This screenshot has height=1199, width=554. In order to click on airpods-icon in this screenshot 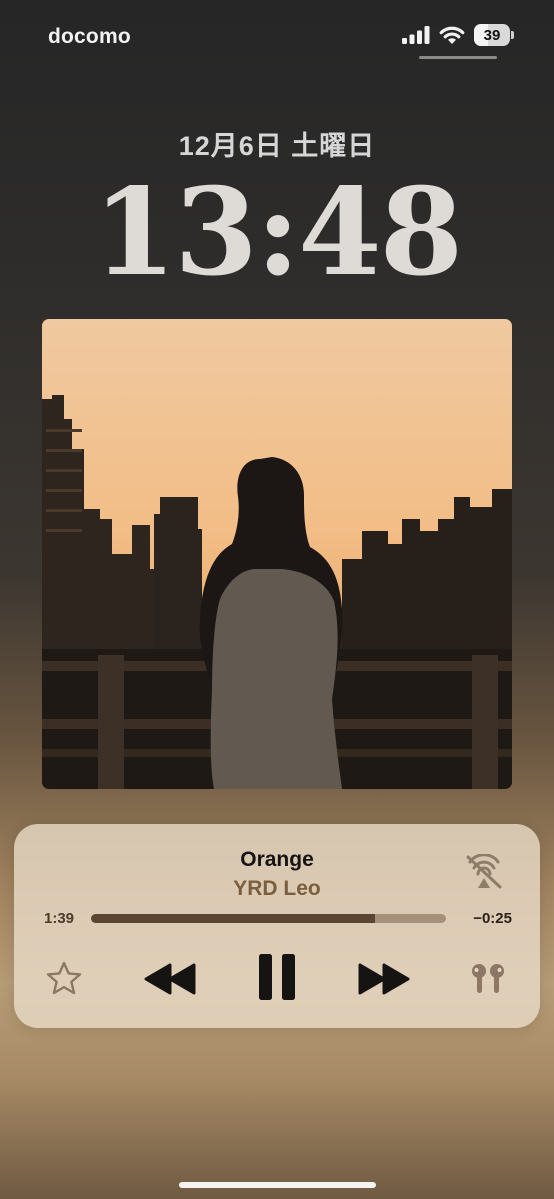, I will do `click(488, 978)`.